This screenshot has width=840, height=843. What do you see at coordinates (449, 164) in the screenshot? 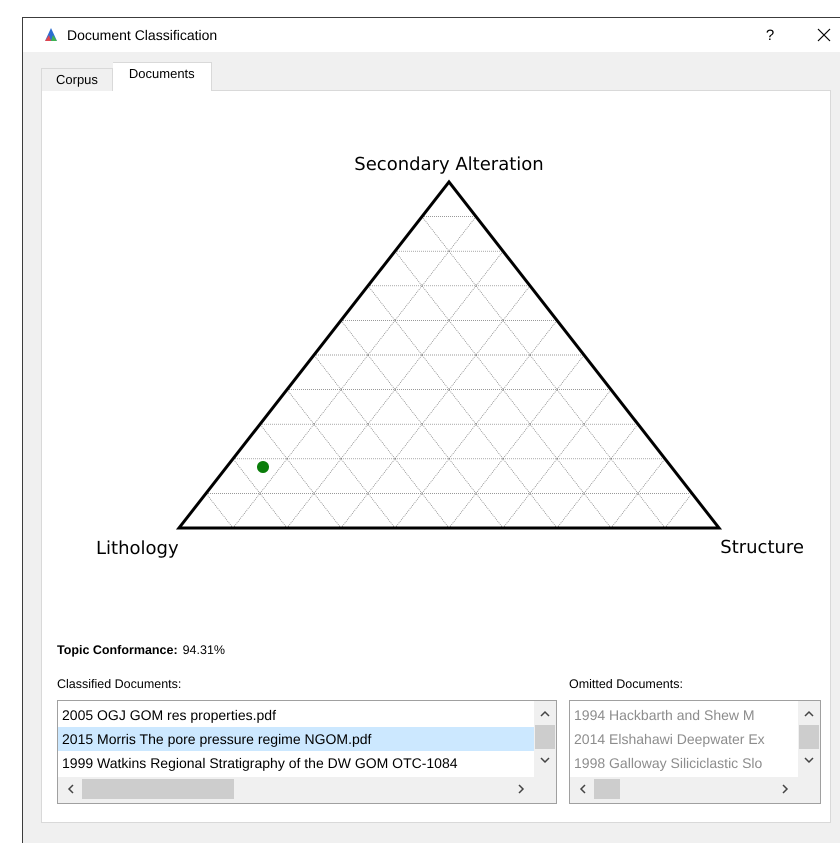
I see `axis-label: Secondary Alteration` at bounding box center [449, 164].